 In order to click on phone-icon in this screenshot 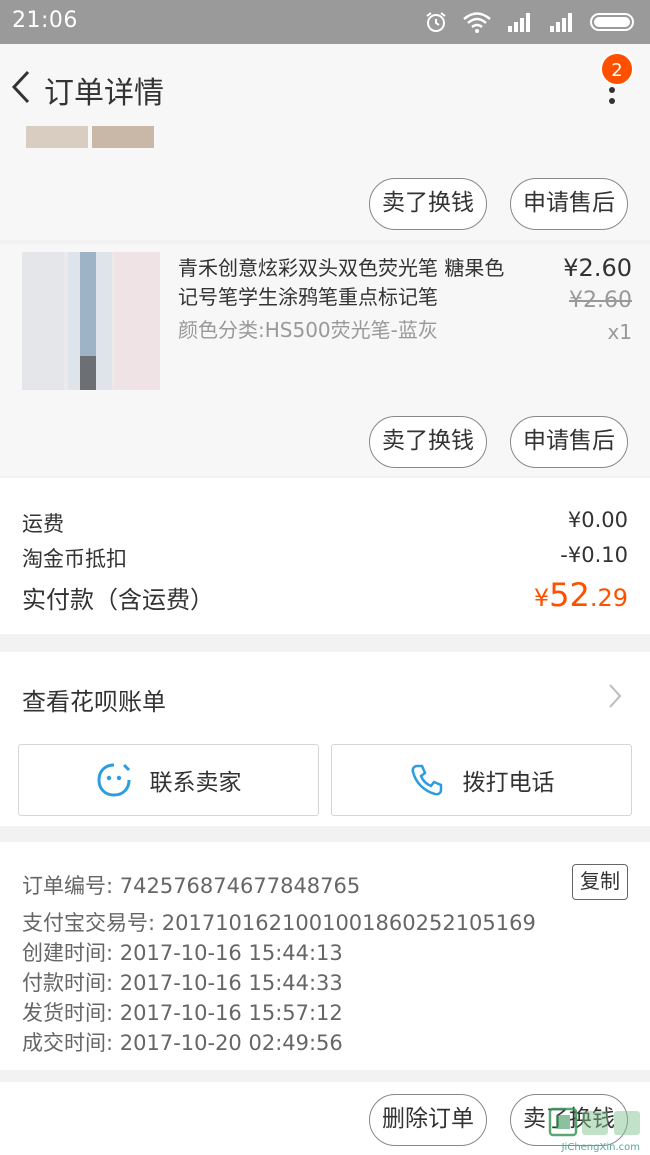, I will do `click(426, 780)`.